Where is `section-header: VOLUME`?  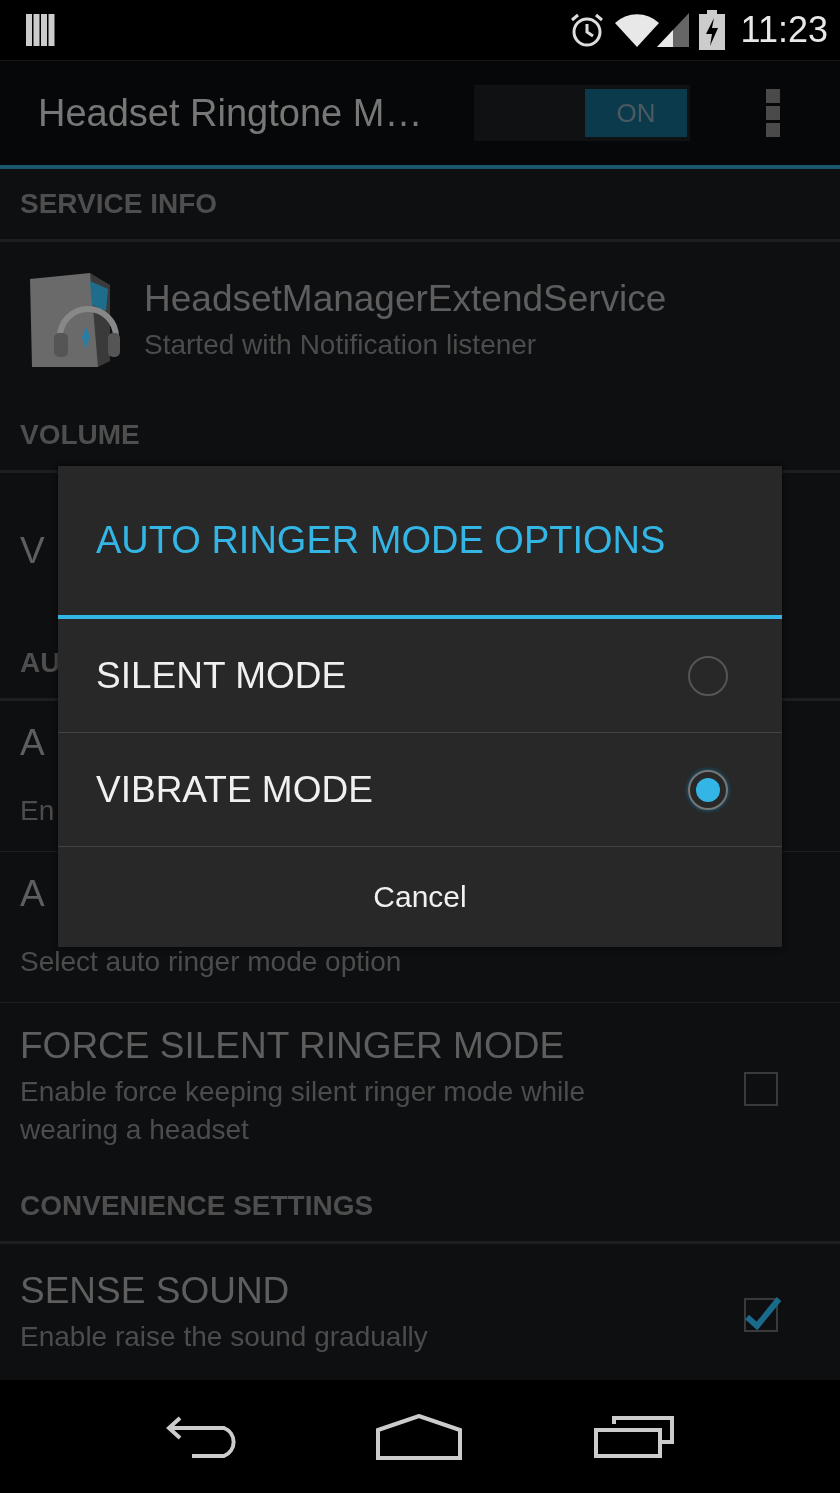 section-header: VOLUME is located at coordinates (80, 435).